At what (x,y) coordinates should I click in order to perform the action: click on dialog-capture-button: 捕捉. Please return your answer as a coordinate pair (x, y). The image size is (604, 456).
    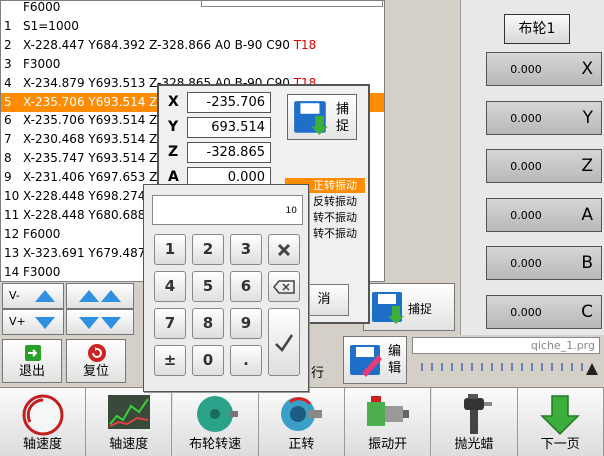
    Looking at the image, I should click on (322, 117).